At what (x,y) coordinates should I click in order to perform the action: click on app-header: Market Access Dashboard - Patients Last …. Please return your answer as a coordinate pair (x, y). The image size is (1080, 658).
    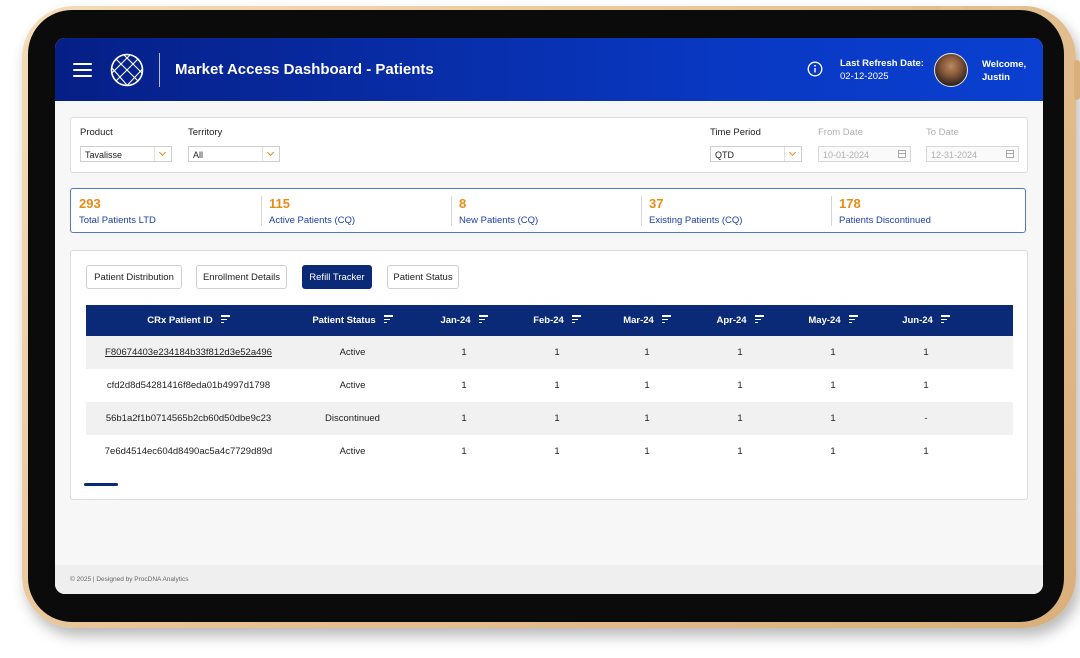
    Looking at the image, I should click on (549, 69).